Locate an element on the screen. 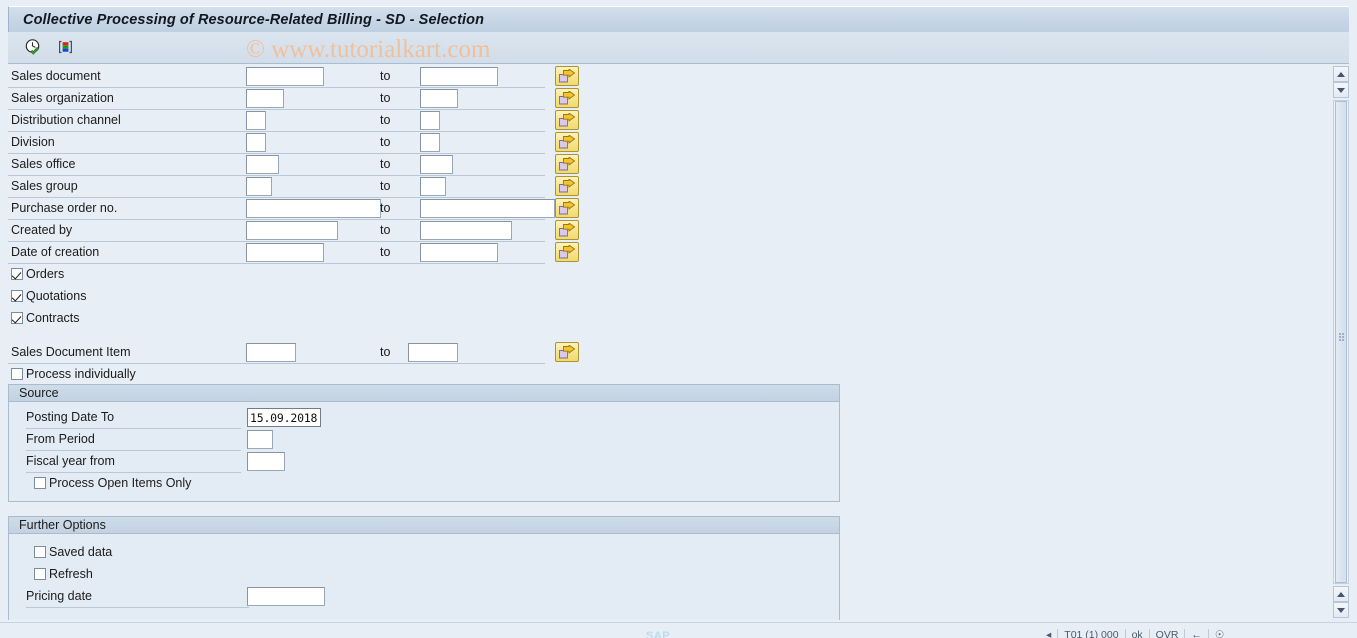 The image size is (1357, 638). label-posting-date-to: Posting Date To is located at coordinates (70, 417).